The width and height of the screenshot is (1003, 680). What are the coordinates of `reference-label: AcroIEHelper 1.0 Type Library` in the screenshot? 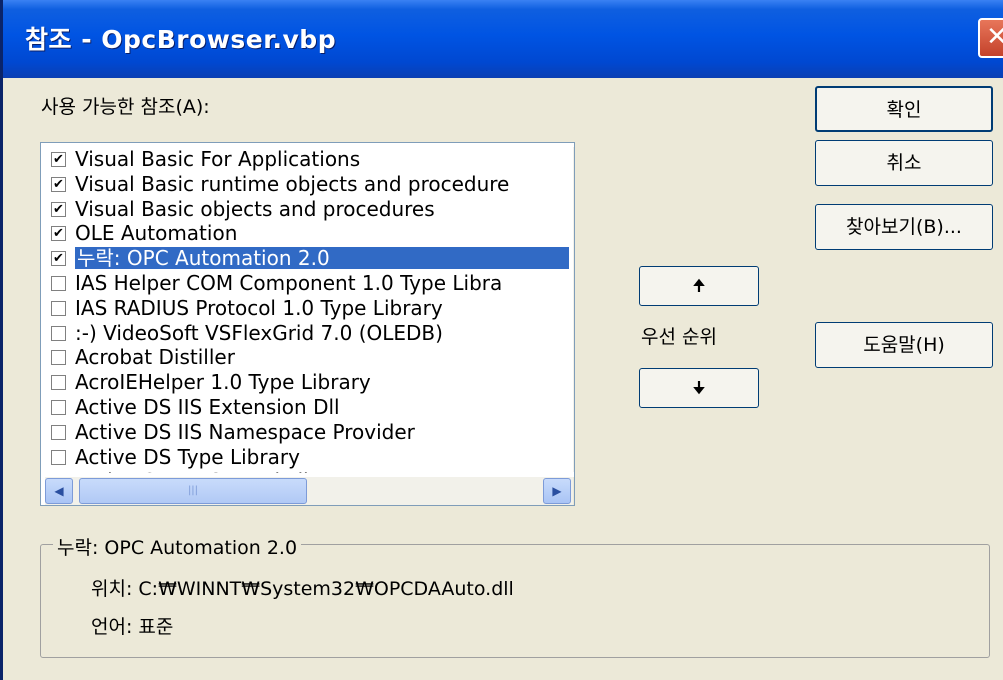 It's located at (223, 382).